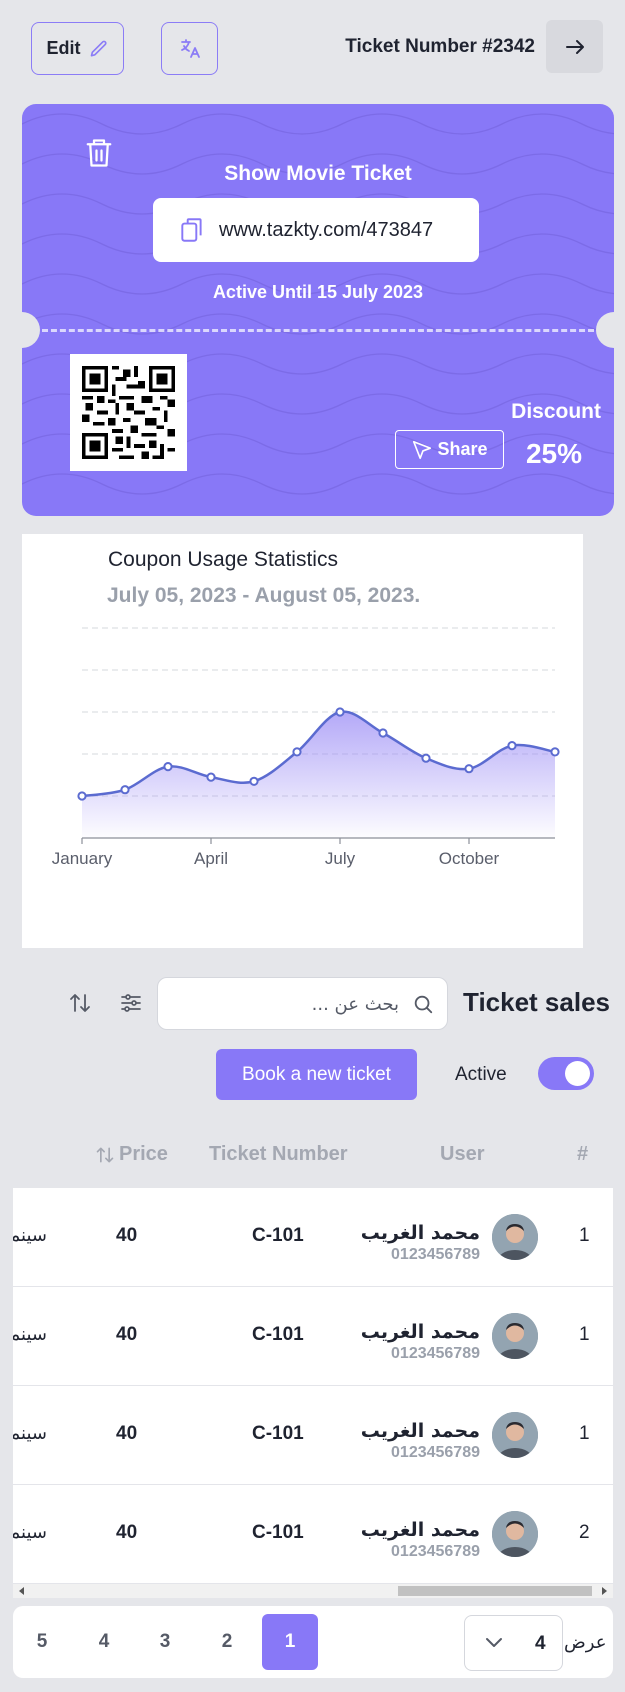 This screenshot has width=625, height=1692. I want to click on translate-button, so click(189, 48).